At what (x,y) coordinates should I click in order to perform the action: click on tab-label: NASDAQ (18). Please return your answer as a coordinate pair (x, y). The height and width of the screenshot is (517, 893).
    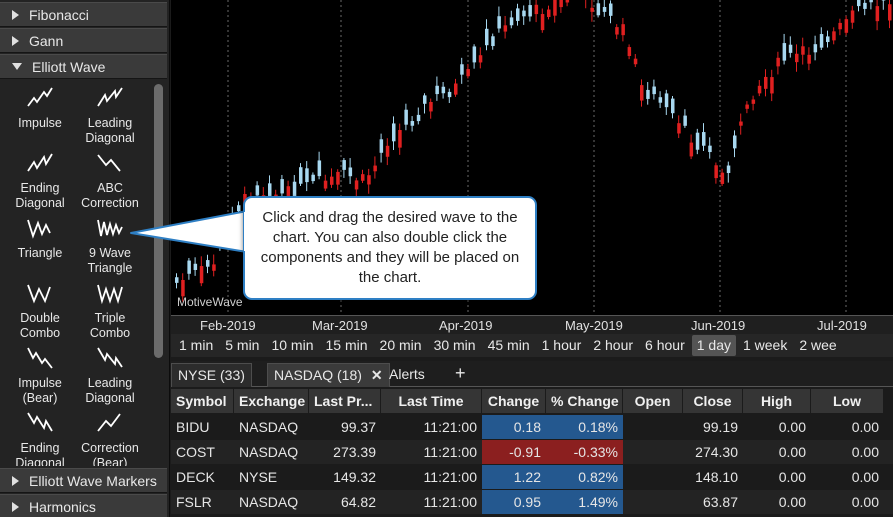
    Looking at the image, I should click on (318, 375).